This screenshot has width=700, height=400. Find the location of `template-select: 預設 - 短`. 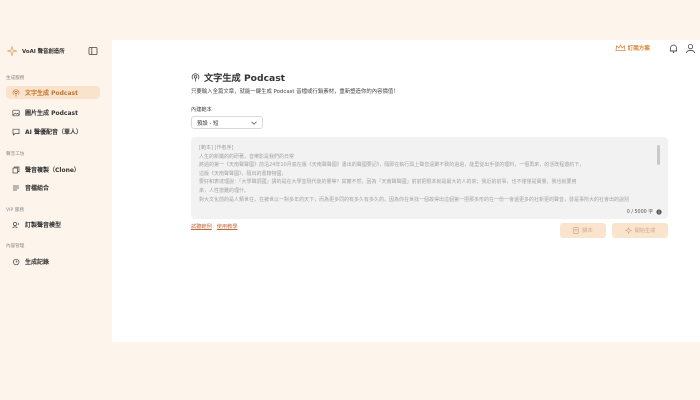

template-select: 預設 - 短 is located at coordinates (227, 122).